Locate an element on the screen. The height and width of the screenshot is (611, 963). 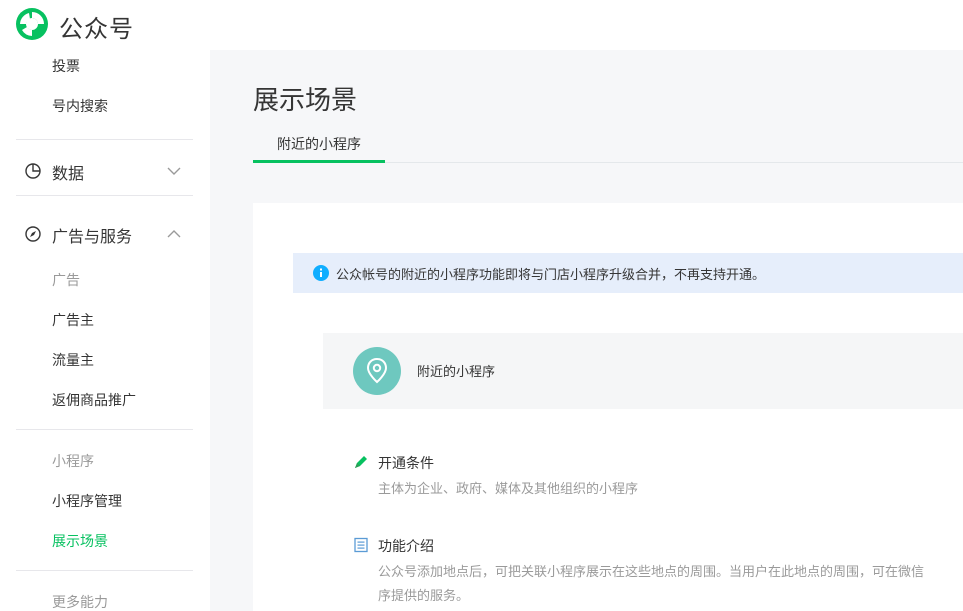
sidebar-item-miniprogram-manage: 小程序管理 is located at coordinates (87, 501).